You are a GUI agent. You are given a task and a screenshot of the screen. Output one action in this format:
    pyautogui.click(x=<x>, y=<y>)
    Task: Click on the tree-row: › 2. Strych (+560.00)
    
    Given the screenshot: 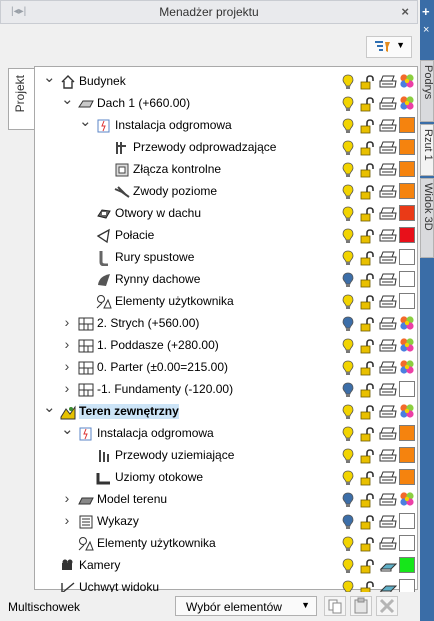 What is the action you would take?
    pyautogui.click(x=226, y=324)
    